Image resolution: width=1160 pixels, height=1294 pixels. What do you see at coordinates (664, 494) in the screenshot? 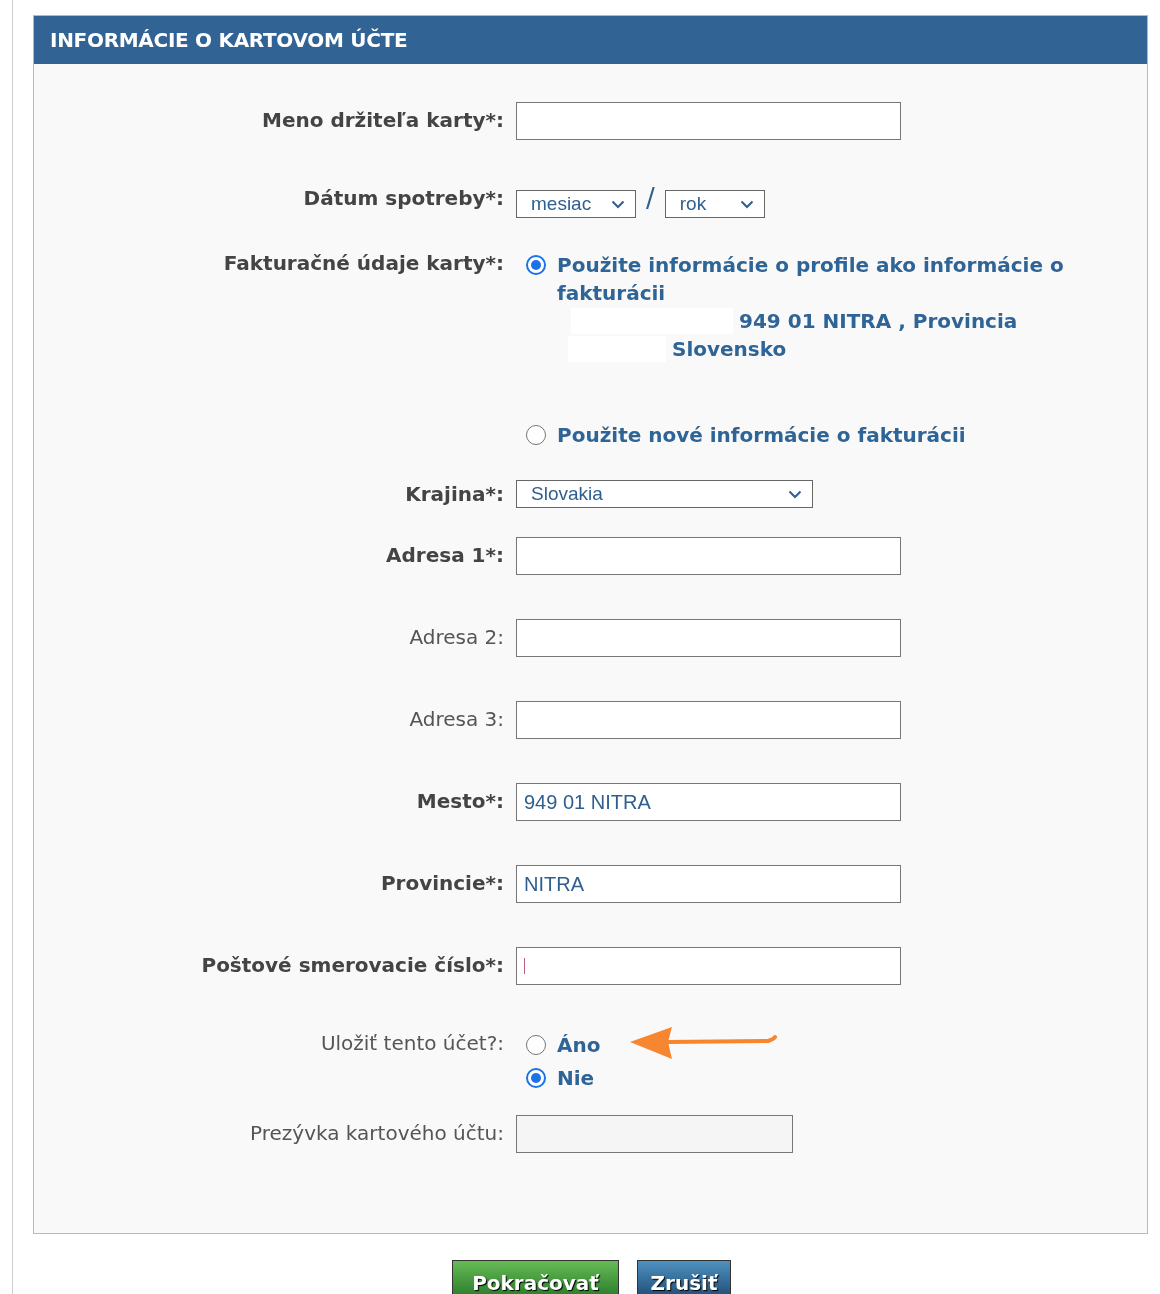
I see `dropdown: Slovakia` at bounding box center [664, 494].